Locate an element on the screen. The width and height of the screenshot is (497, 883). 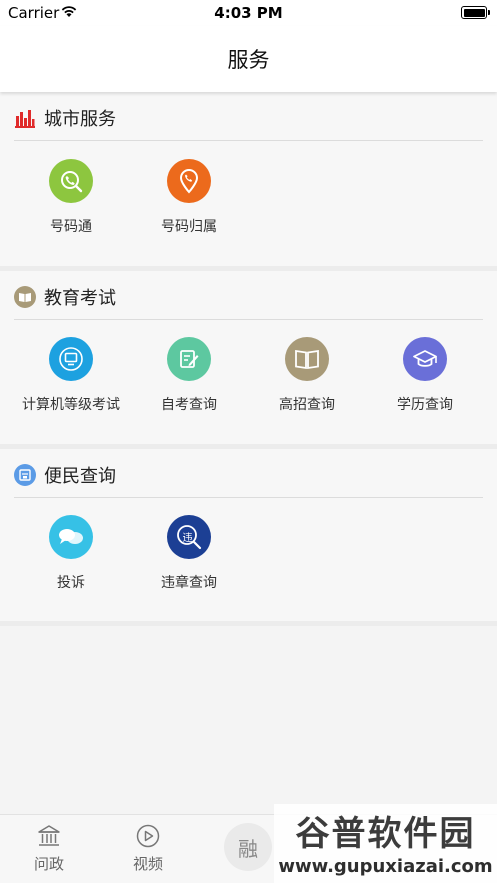
tab-wenzheng: 问政 is located at coordinates (49, 848).